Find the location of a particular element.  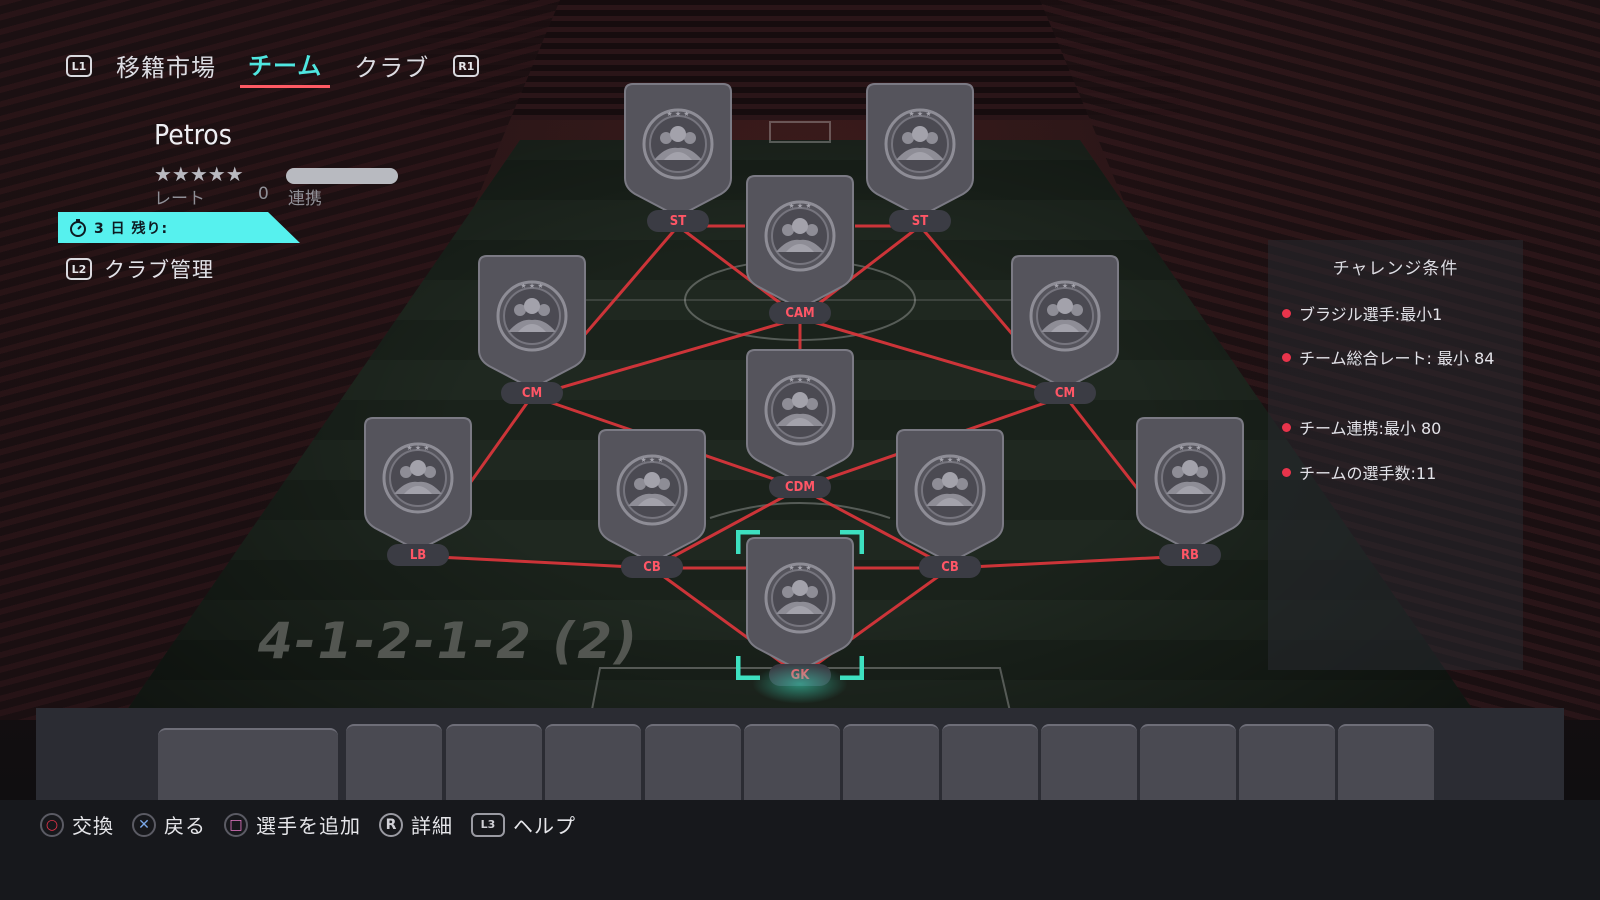

top-navigation: L1 移籍市場 チーム クラブ R1 is located at coordinates (273, 67).